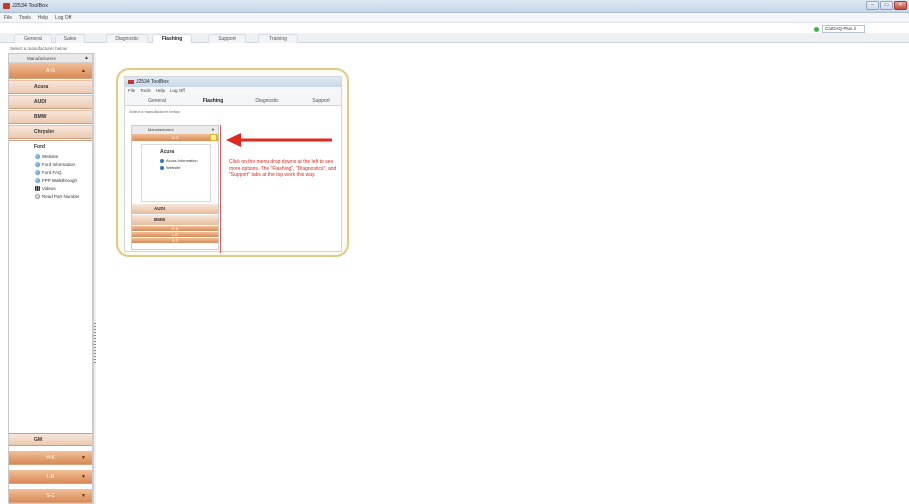  What do you see at coordinates (50, 477) in the screenshot?
I see `group-l-r: L-R ▼` at bounding box center [50, 477].